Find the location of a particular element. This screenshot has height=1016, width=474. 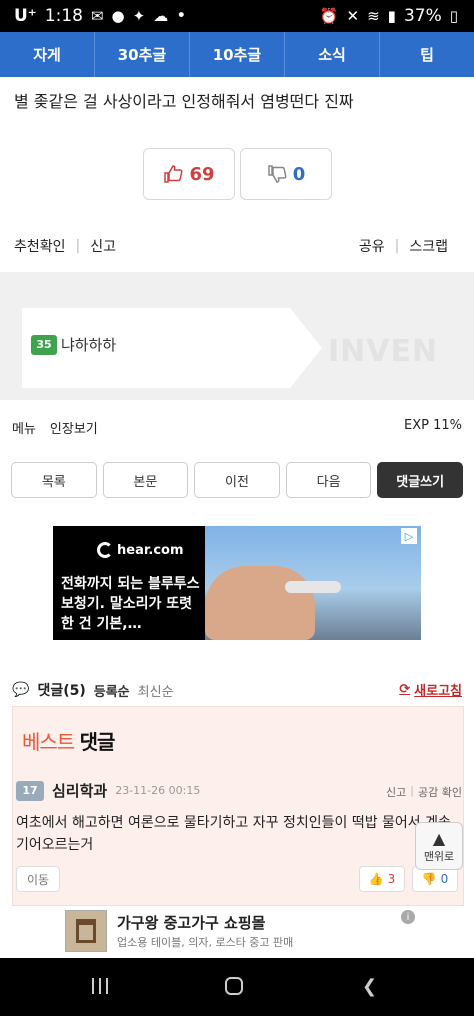

refresh-icon: ⟳ is located at coordinates (405, 689).